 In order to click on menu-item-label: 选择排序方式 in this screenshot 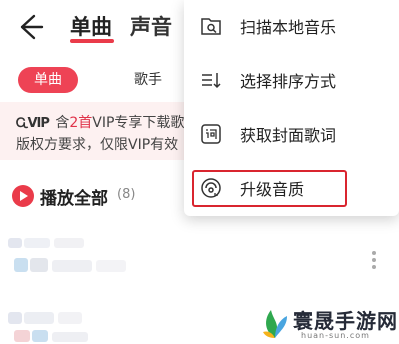, I will do `click(288, 81)`.